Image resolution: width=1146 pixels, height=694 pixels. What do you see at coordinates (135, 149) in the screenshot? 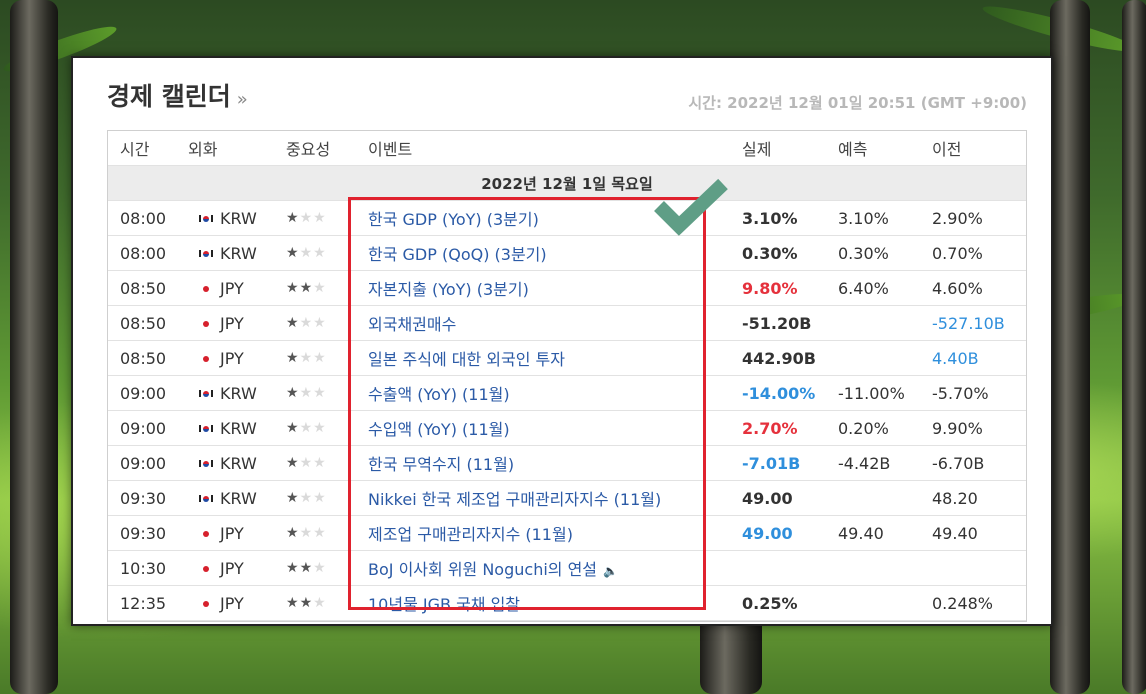
I see `col-time-header: 시간` at bounding box center [135, 149].